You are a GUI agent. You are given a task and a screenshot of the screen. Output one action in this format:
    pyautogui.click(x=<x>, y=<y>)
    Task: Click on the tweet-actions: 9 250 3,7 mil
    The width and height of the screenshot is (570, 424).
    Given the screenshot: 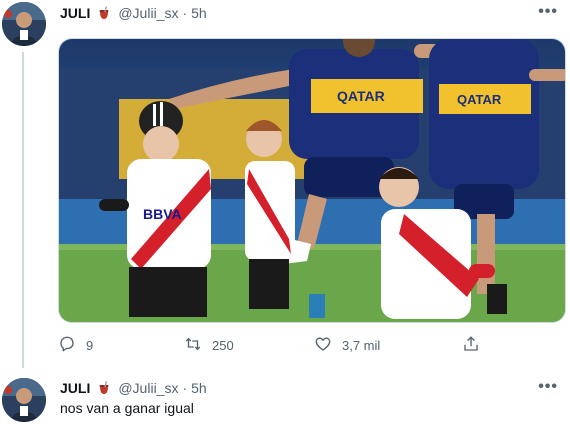 What is the action you would take?
    pyautogui.click(x=288, y=345)
    